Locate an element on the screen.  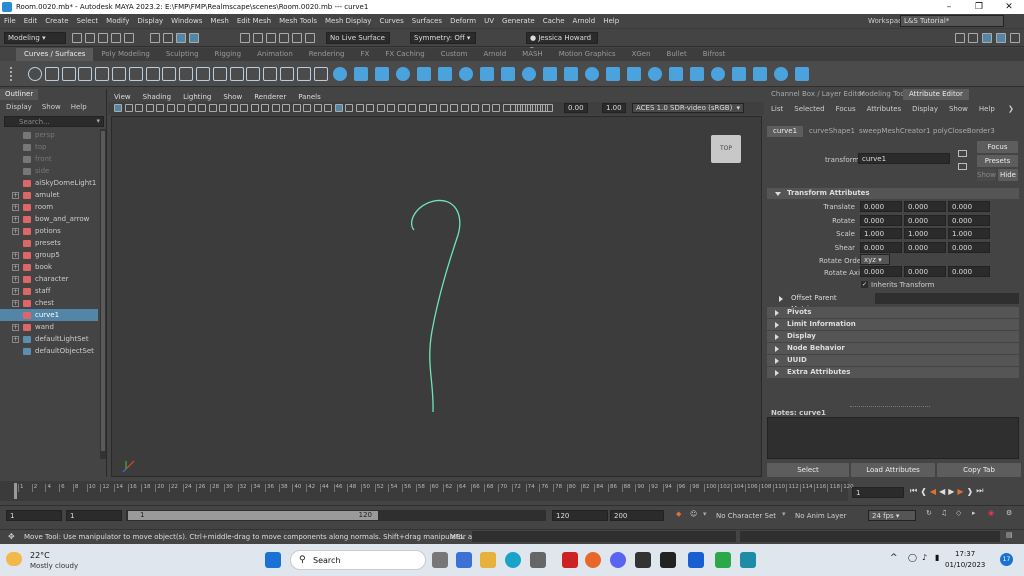
battery-icon: ▮ is located at coordinates (937, 557).